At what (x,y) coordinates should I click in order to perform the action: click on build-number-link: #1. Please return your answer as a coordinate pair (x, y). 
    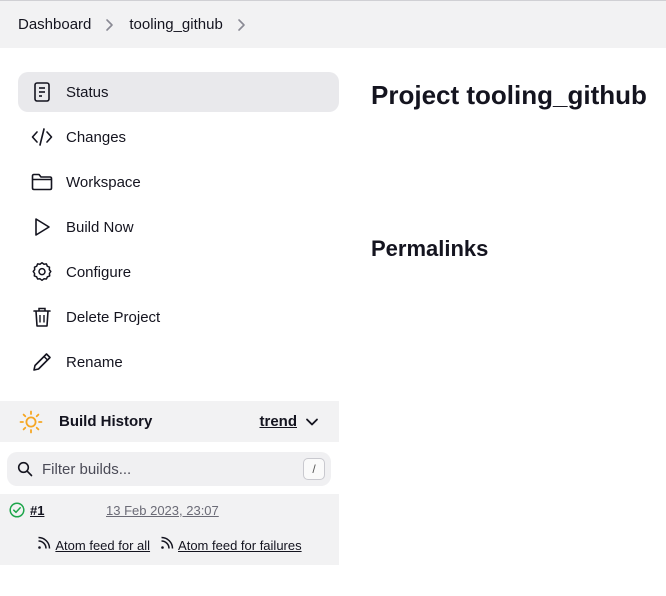
    Looking at the image, I should click on (68, 510).